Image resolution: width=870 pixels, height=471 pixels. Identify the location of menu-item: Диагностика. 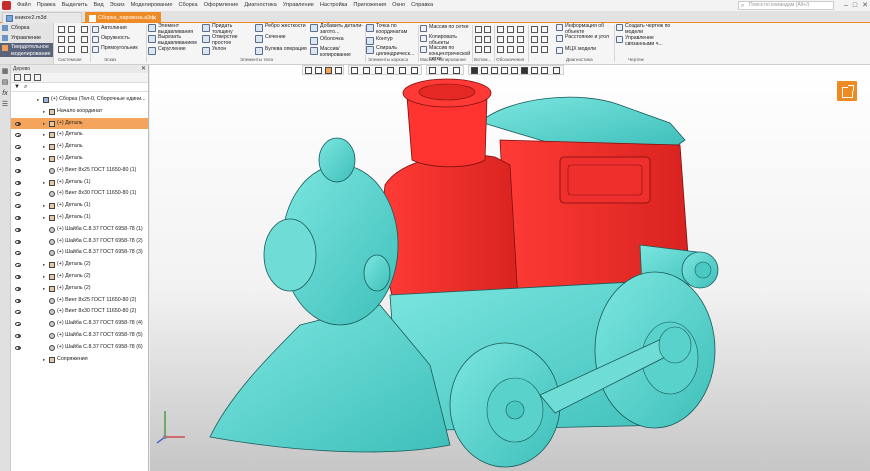
(260, 5).